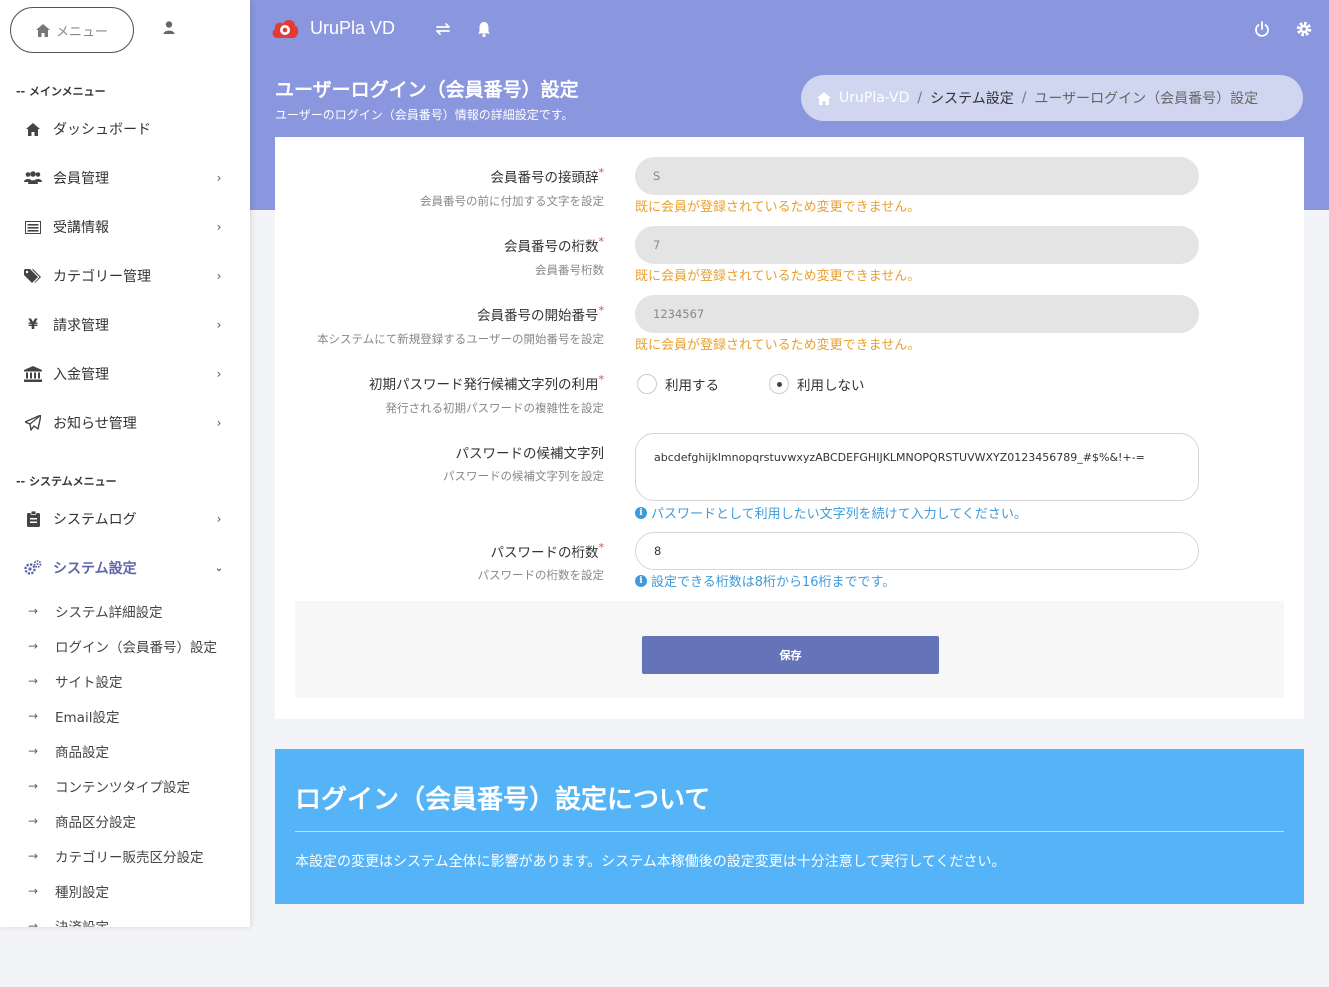  I want to click on sidebar-item-dashboard: ダッシュボード, so click(124, 129).